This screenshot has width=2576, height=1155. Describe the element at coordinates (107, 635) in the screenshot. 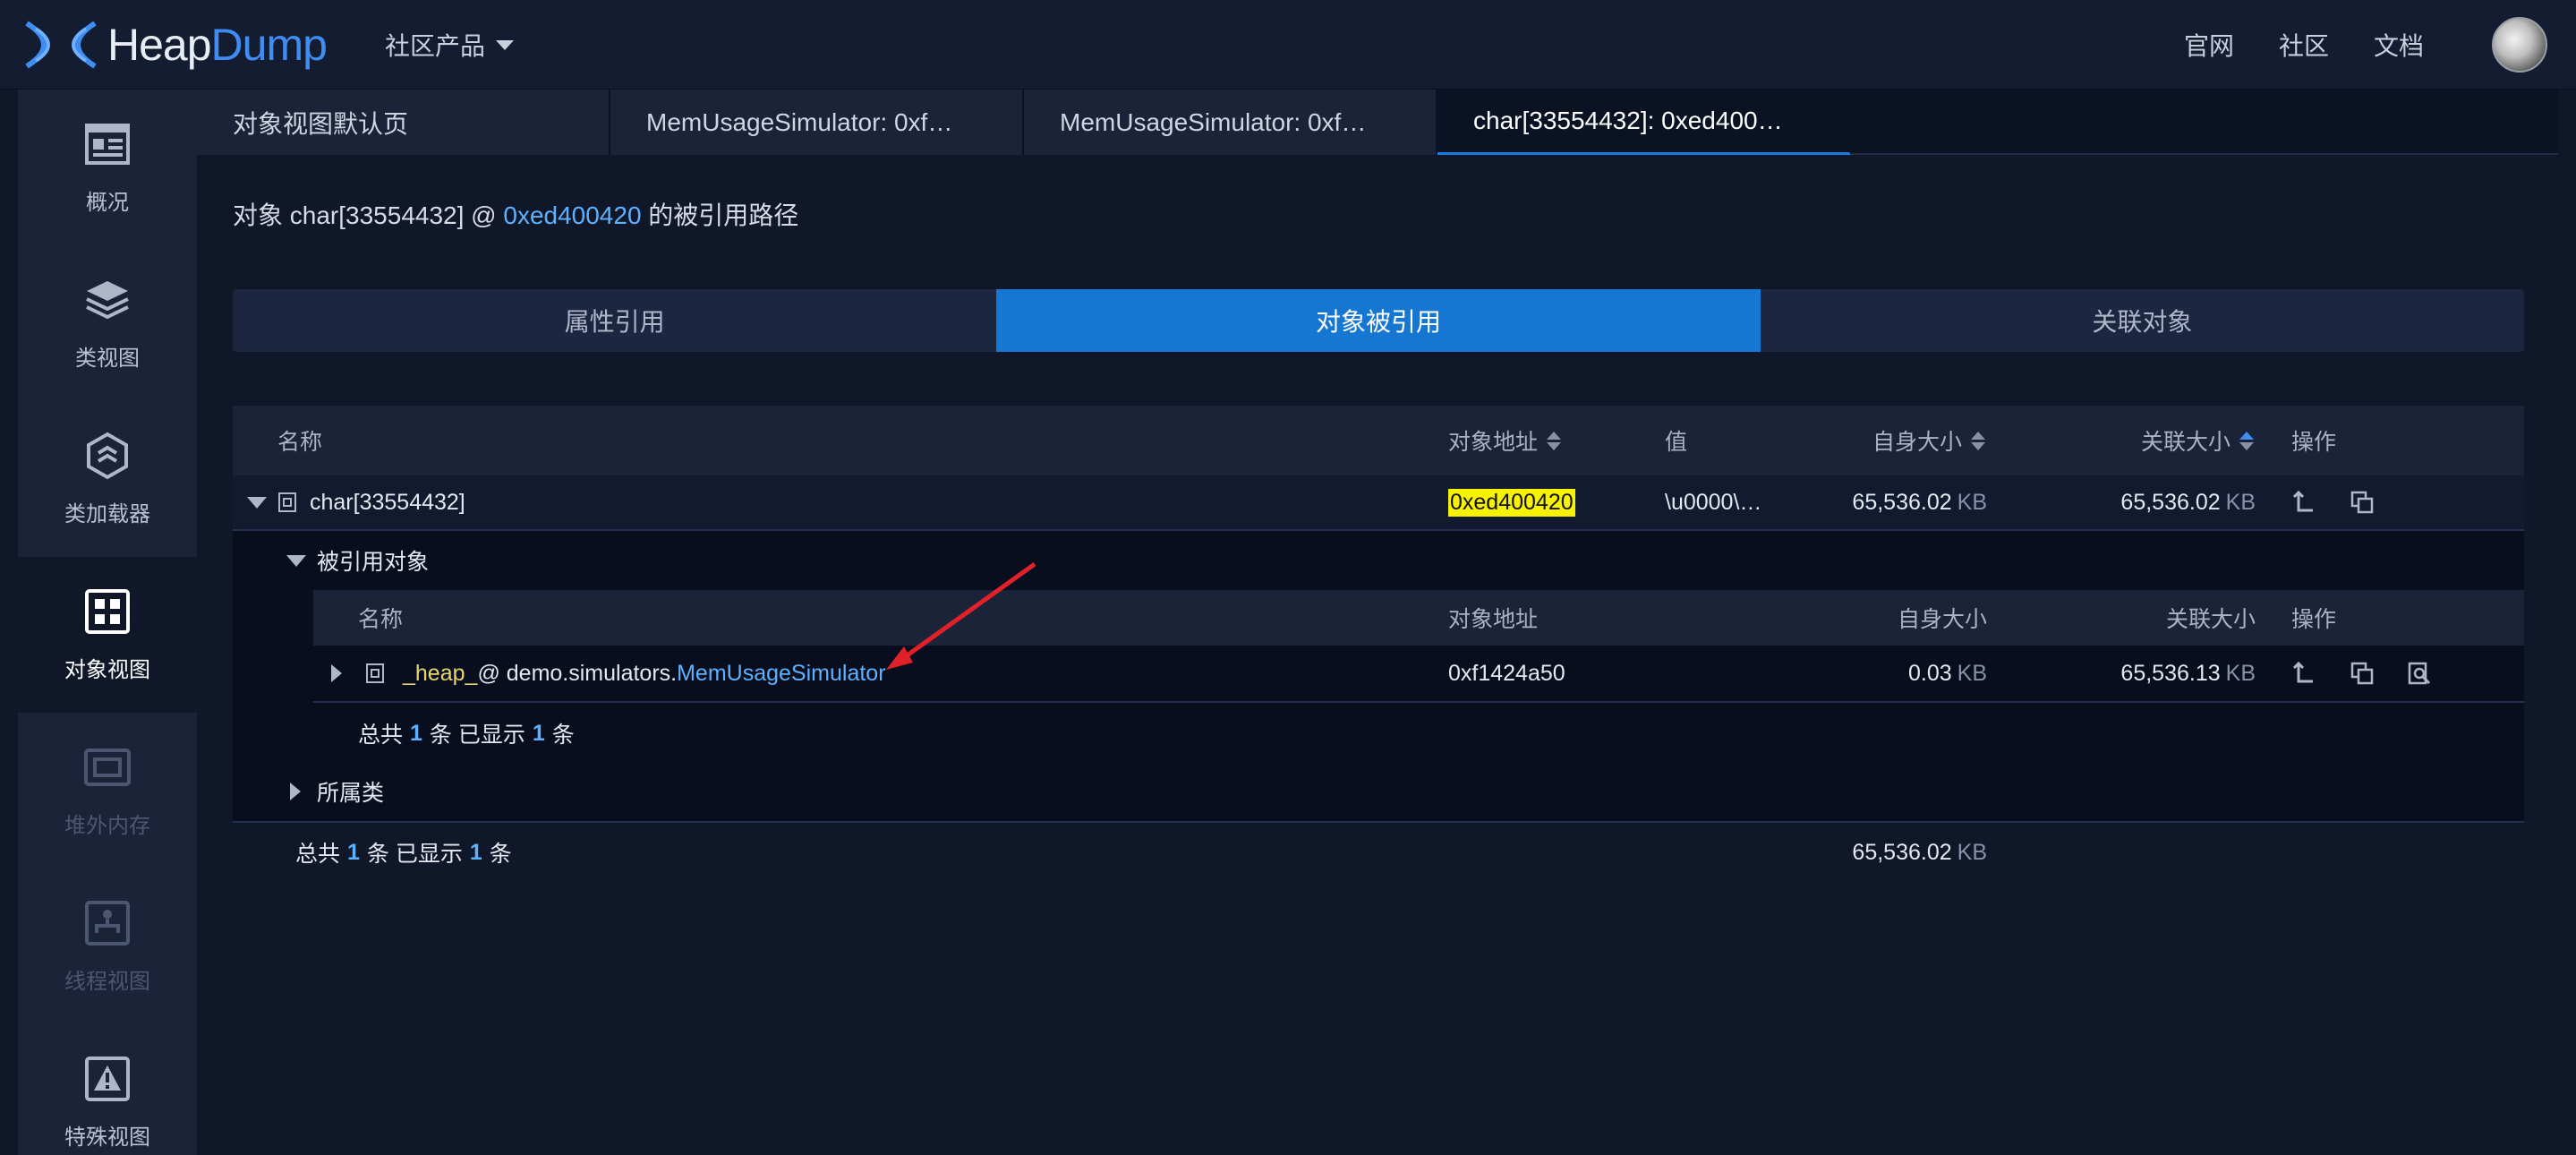

I see `sidebar-item-object-view: 对象视图` at that location.